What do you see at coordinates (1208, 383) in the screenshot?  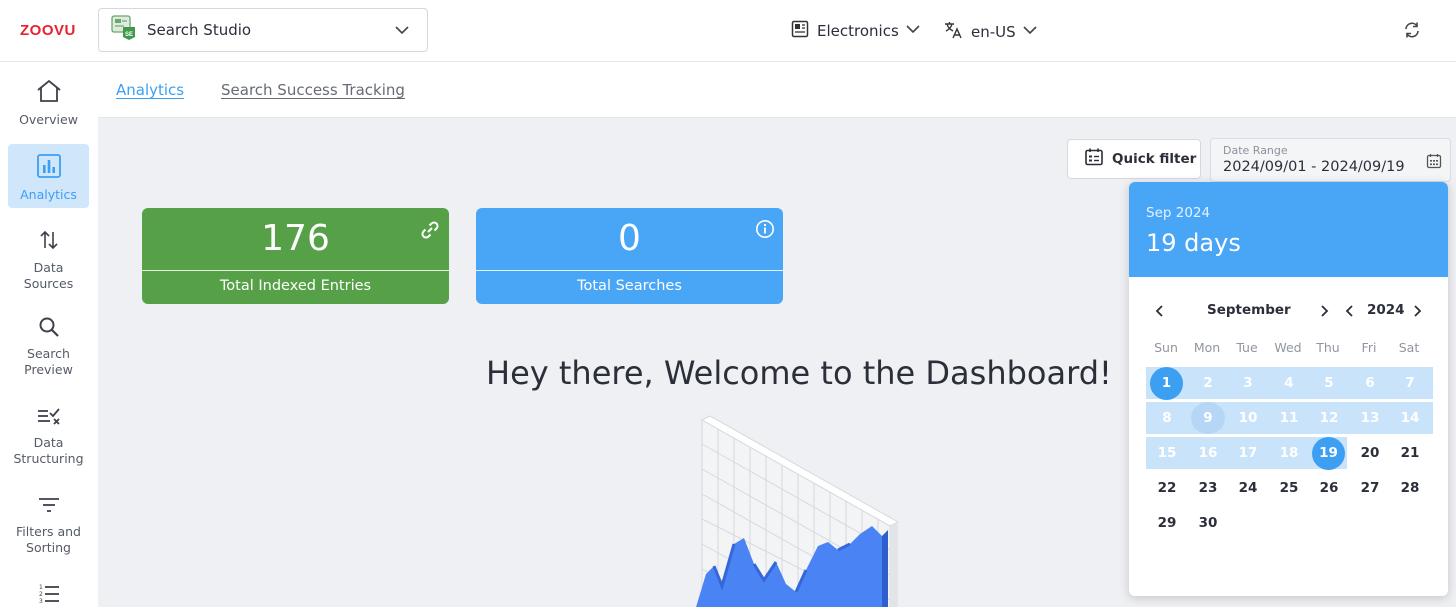 I see `calendar-day: 2` at bounding box center [1208, 383].